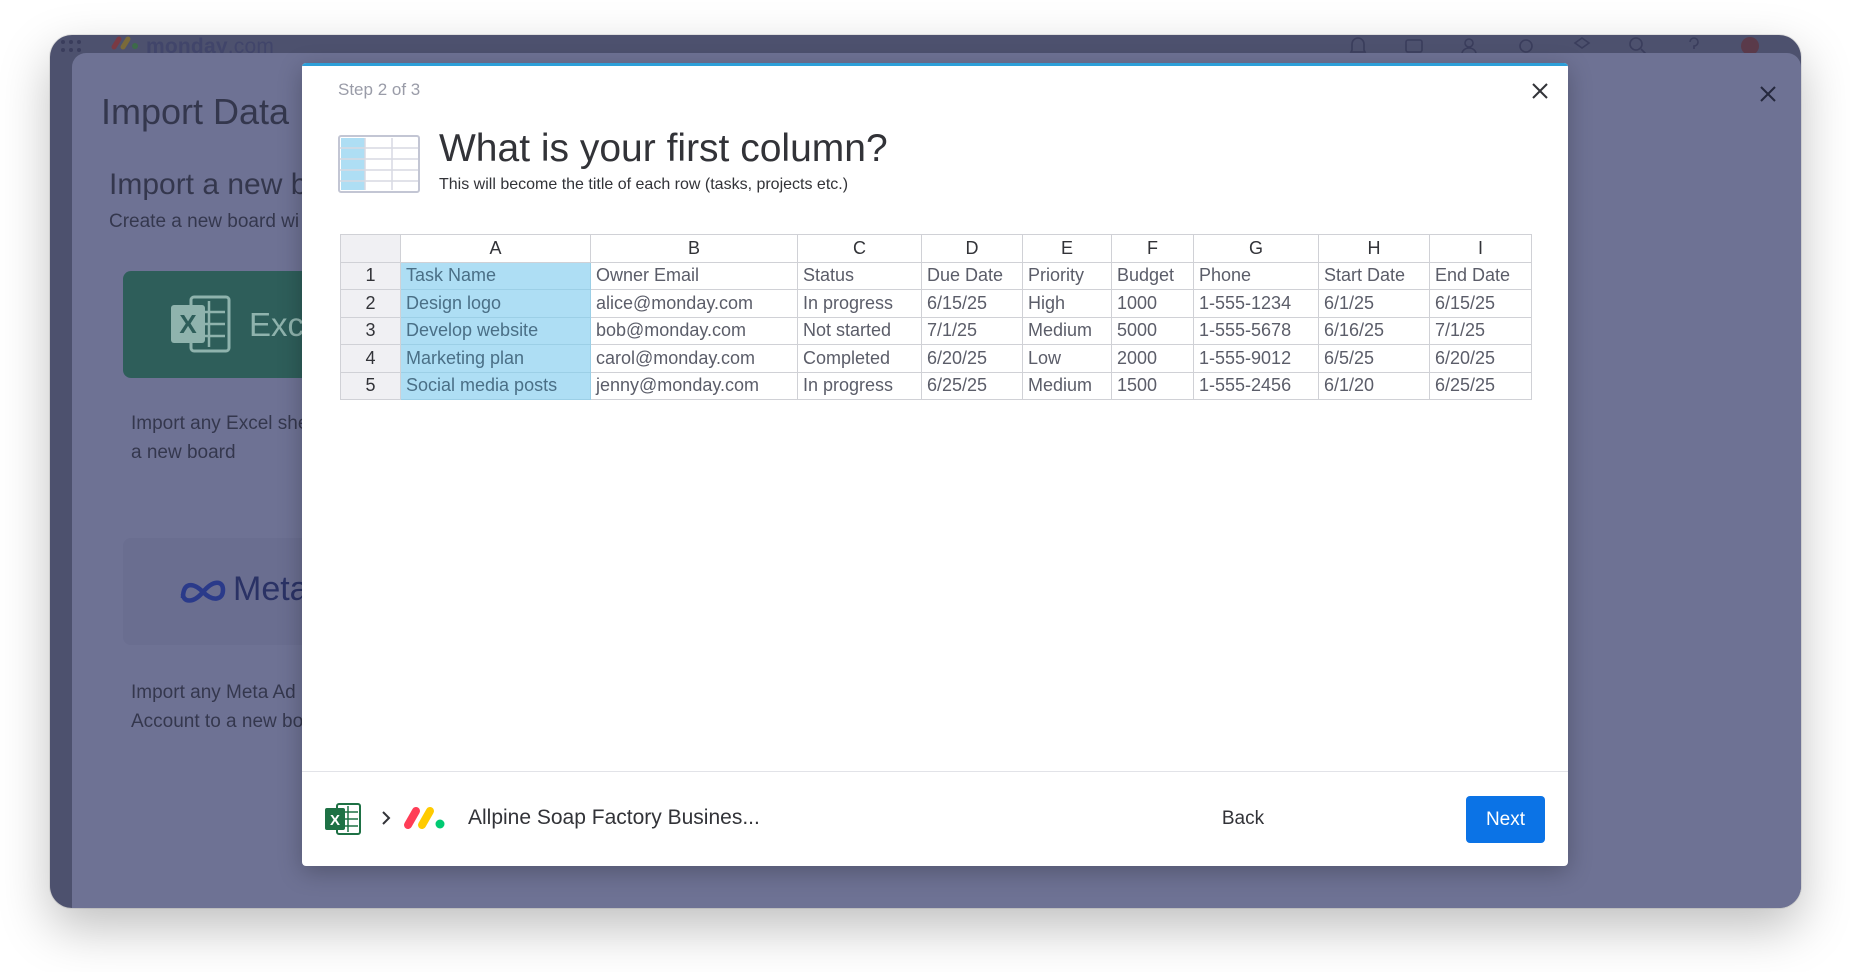 Image resolution: width=1850 pixels, height=972 pixels. What do you see at coordinates (1256, 385) in the screenshot?
I see `table-cell: 1-555-2456` at bounding box center [1256, 385].